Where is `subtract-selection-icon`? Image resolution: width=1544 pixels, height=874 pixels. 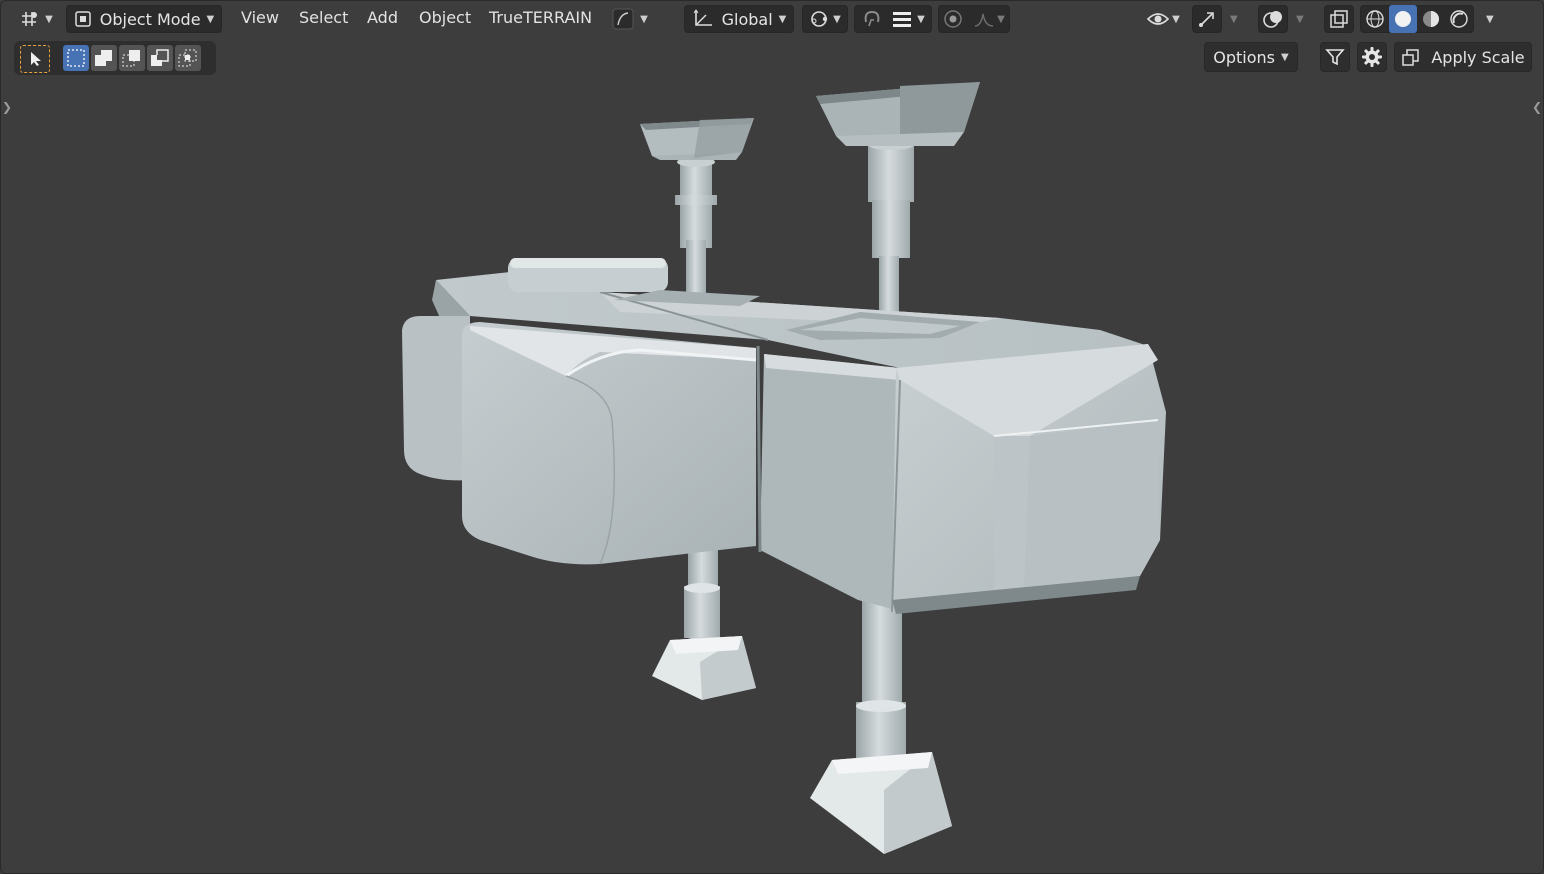 subtract-selection-icon is located at coordinates (132, 58).